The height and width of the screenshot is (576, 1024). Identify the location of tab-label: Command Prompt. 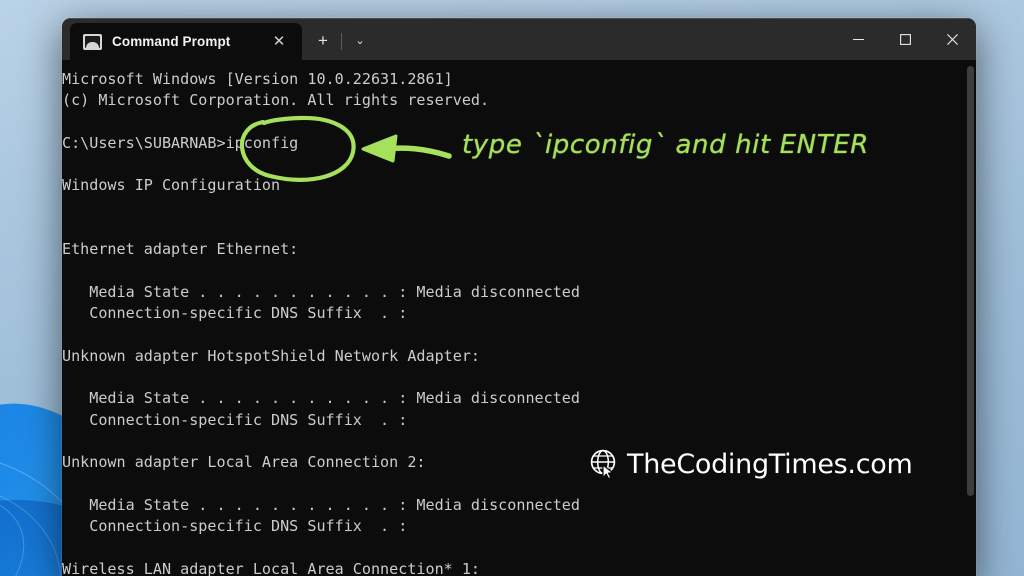
(171, 41).